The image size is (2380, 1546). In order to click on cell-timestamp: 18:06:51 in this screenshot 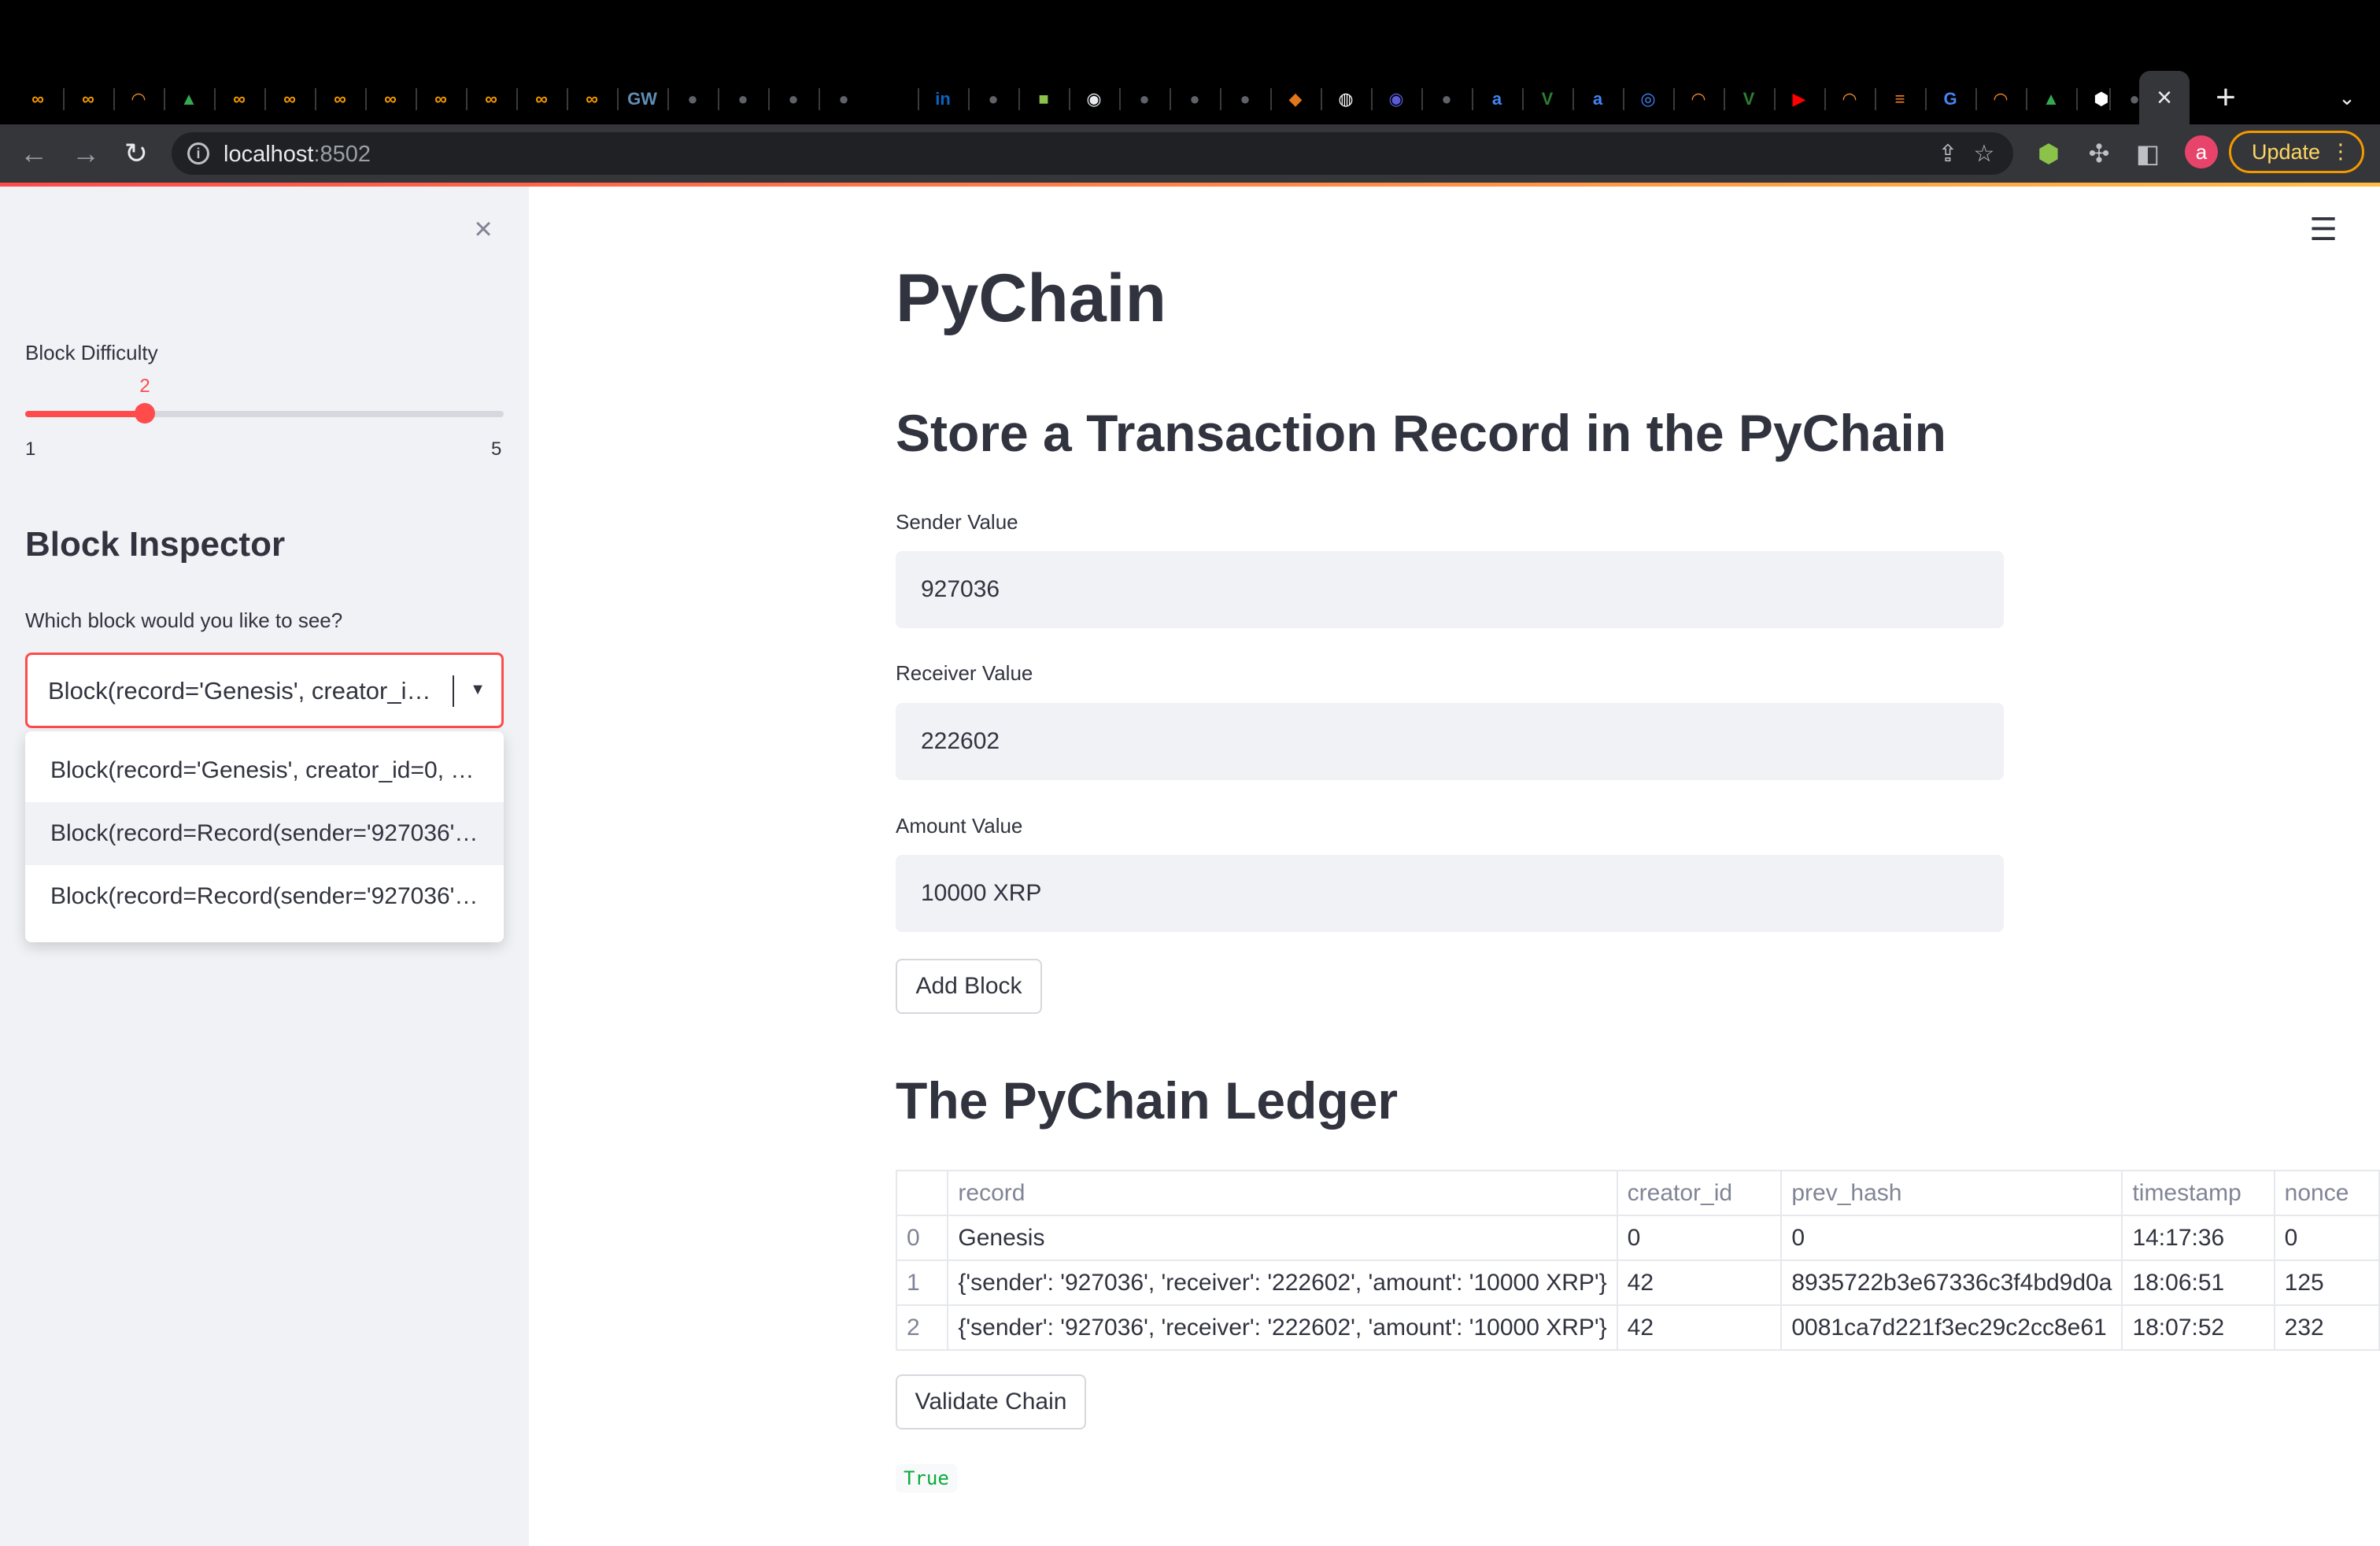, I will do `click(2198, 1283)`.